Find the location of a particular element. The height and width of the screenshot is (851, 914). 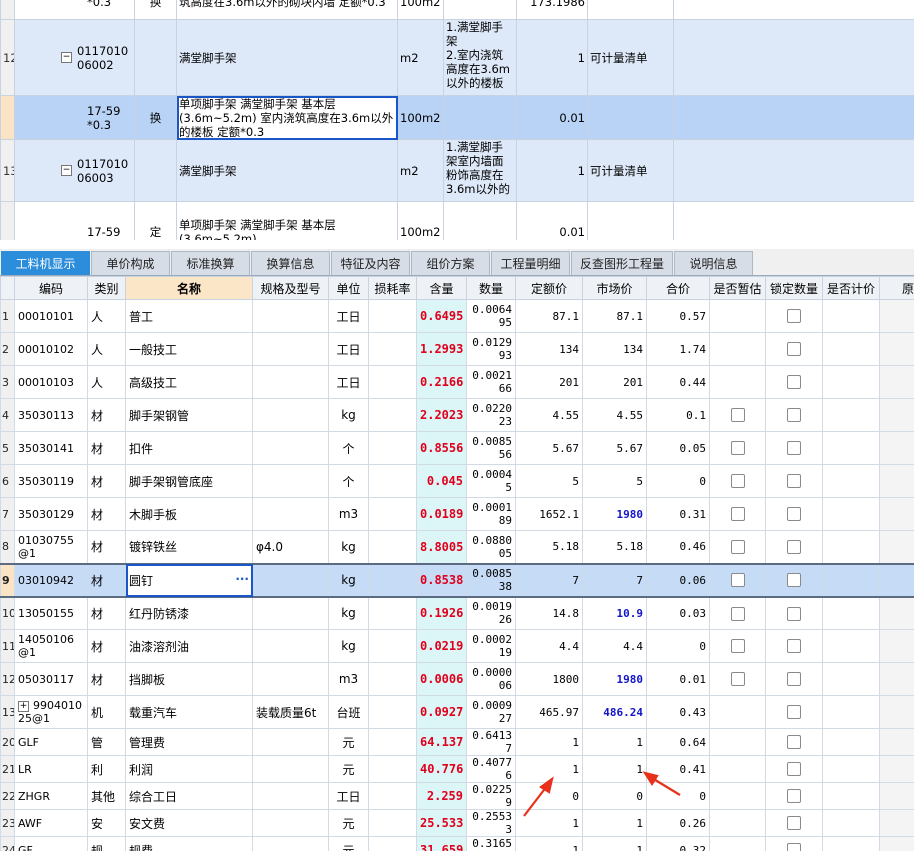

resource-row: 22ZHGR其他综合工日工日2.2590.022590007 is located at coordinates (457, 796).